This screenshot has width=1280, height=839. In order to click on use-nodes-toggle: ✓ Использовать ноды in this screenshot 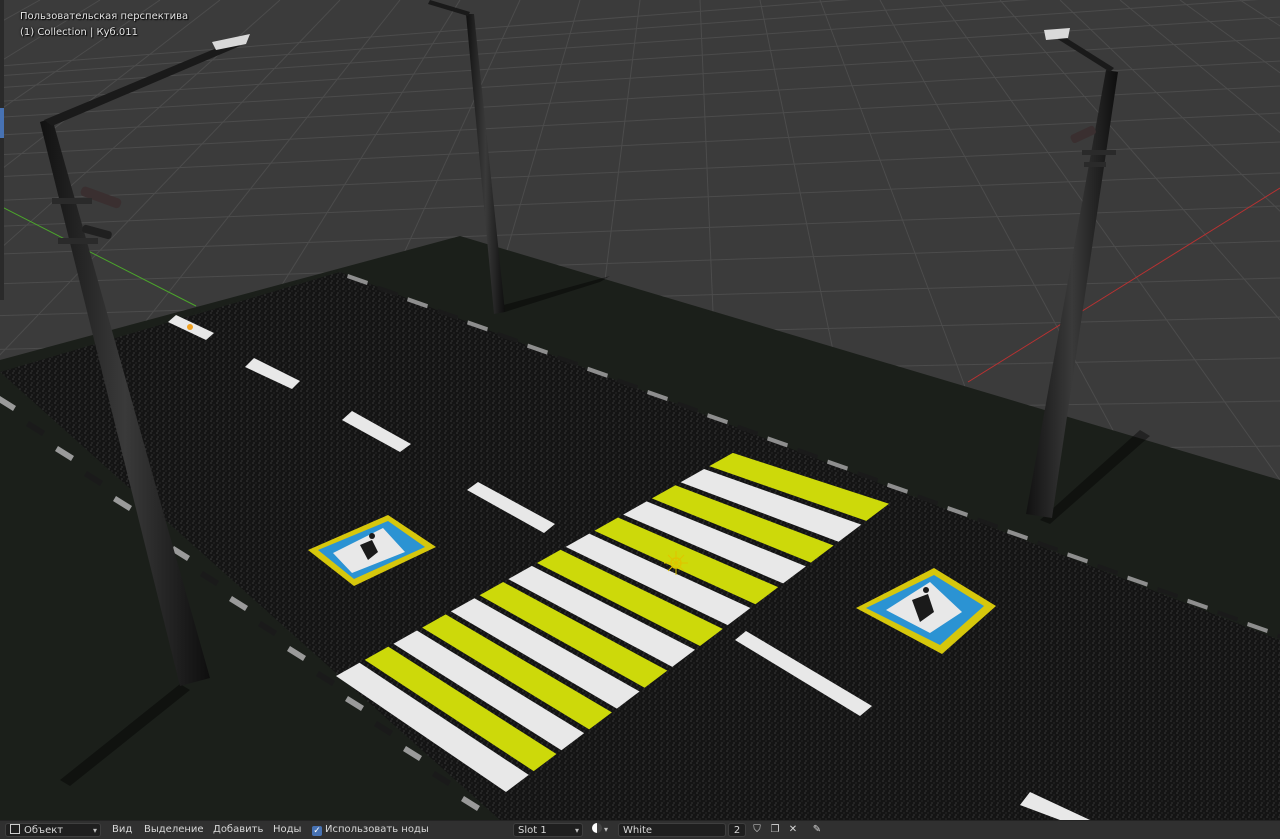, I will do `click(370, 830)`.